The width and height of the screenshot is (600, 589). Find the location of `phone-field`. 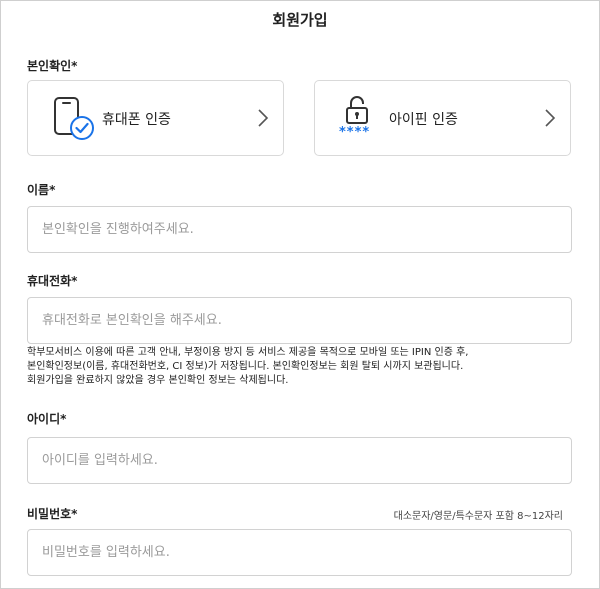

phone-field is located at coordinates (299, 320).